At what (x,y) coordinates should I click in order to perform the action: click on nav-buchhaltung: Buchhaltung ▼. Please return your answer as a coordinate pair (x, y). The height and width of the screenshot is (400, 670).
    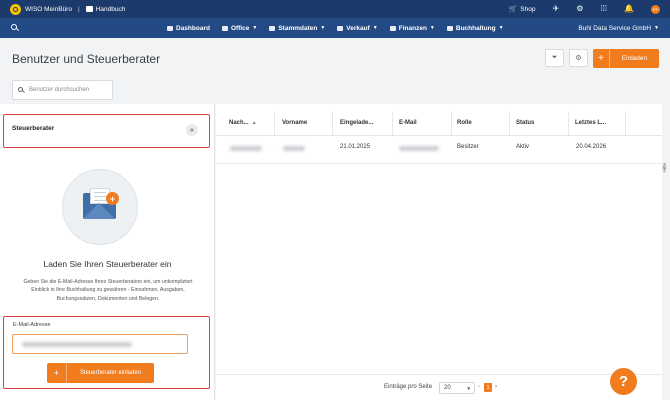
    Looking at the image, I should click on (475, 28).